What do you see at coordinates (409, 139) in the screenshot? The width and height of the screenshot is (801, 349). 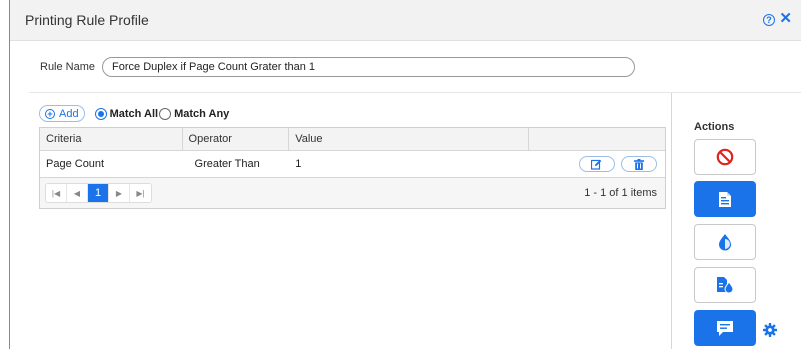 I see `column-header-value: Value` at bounding box center [409, 139].